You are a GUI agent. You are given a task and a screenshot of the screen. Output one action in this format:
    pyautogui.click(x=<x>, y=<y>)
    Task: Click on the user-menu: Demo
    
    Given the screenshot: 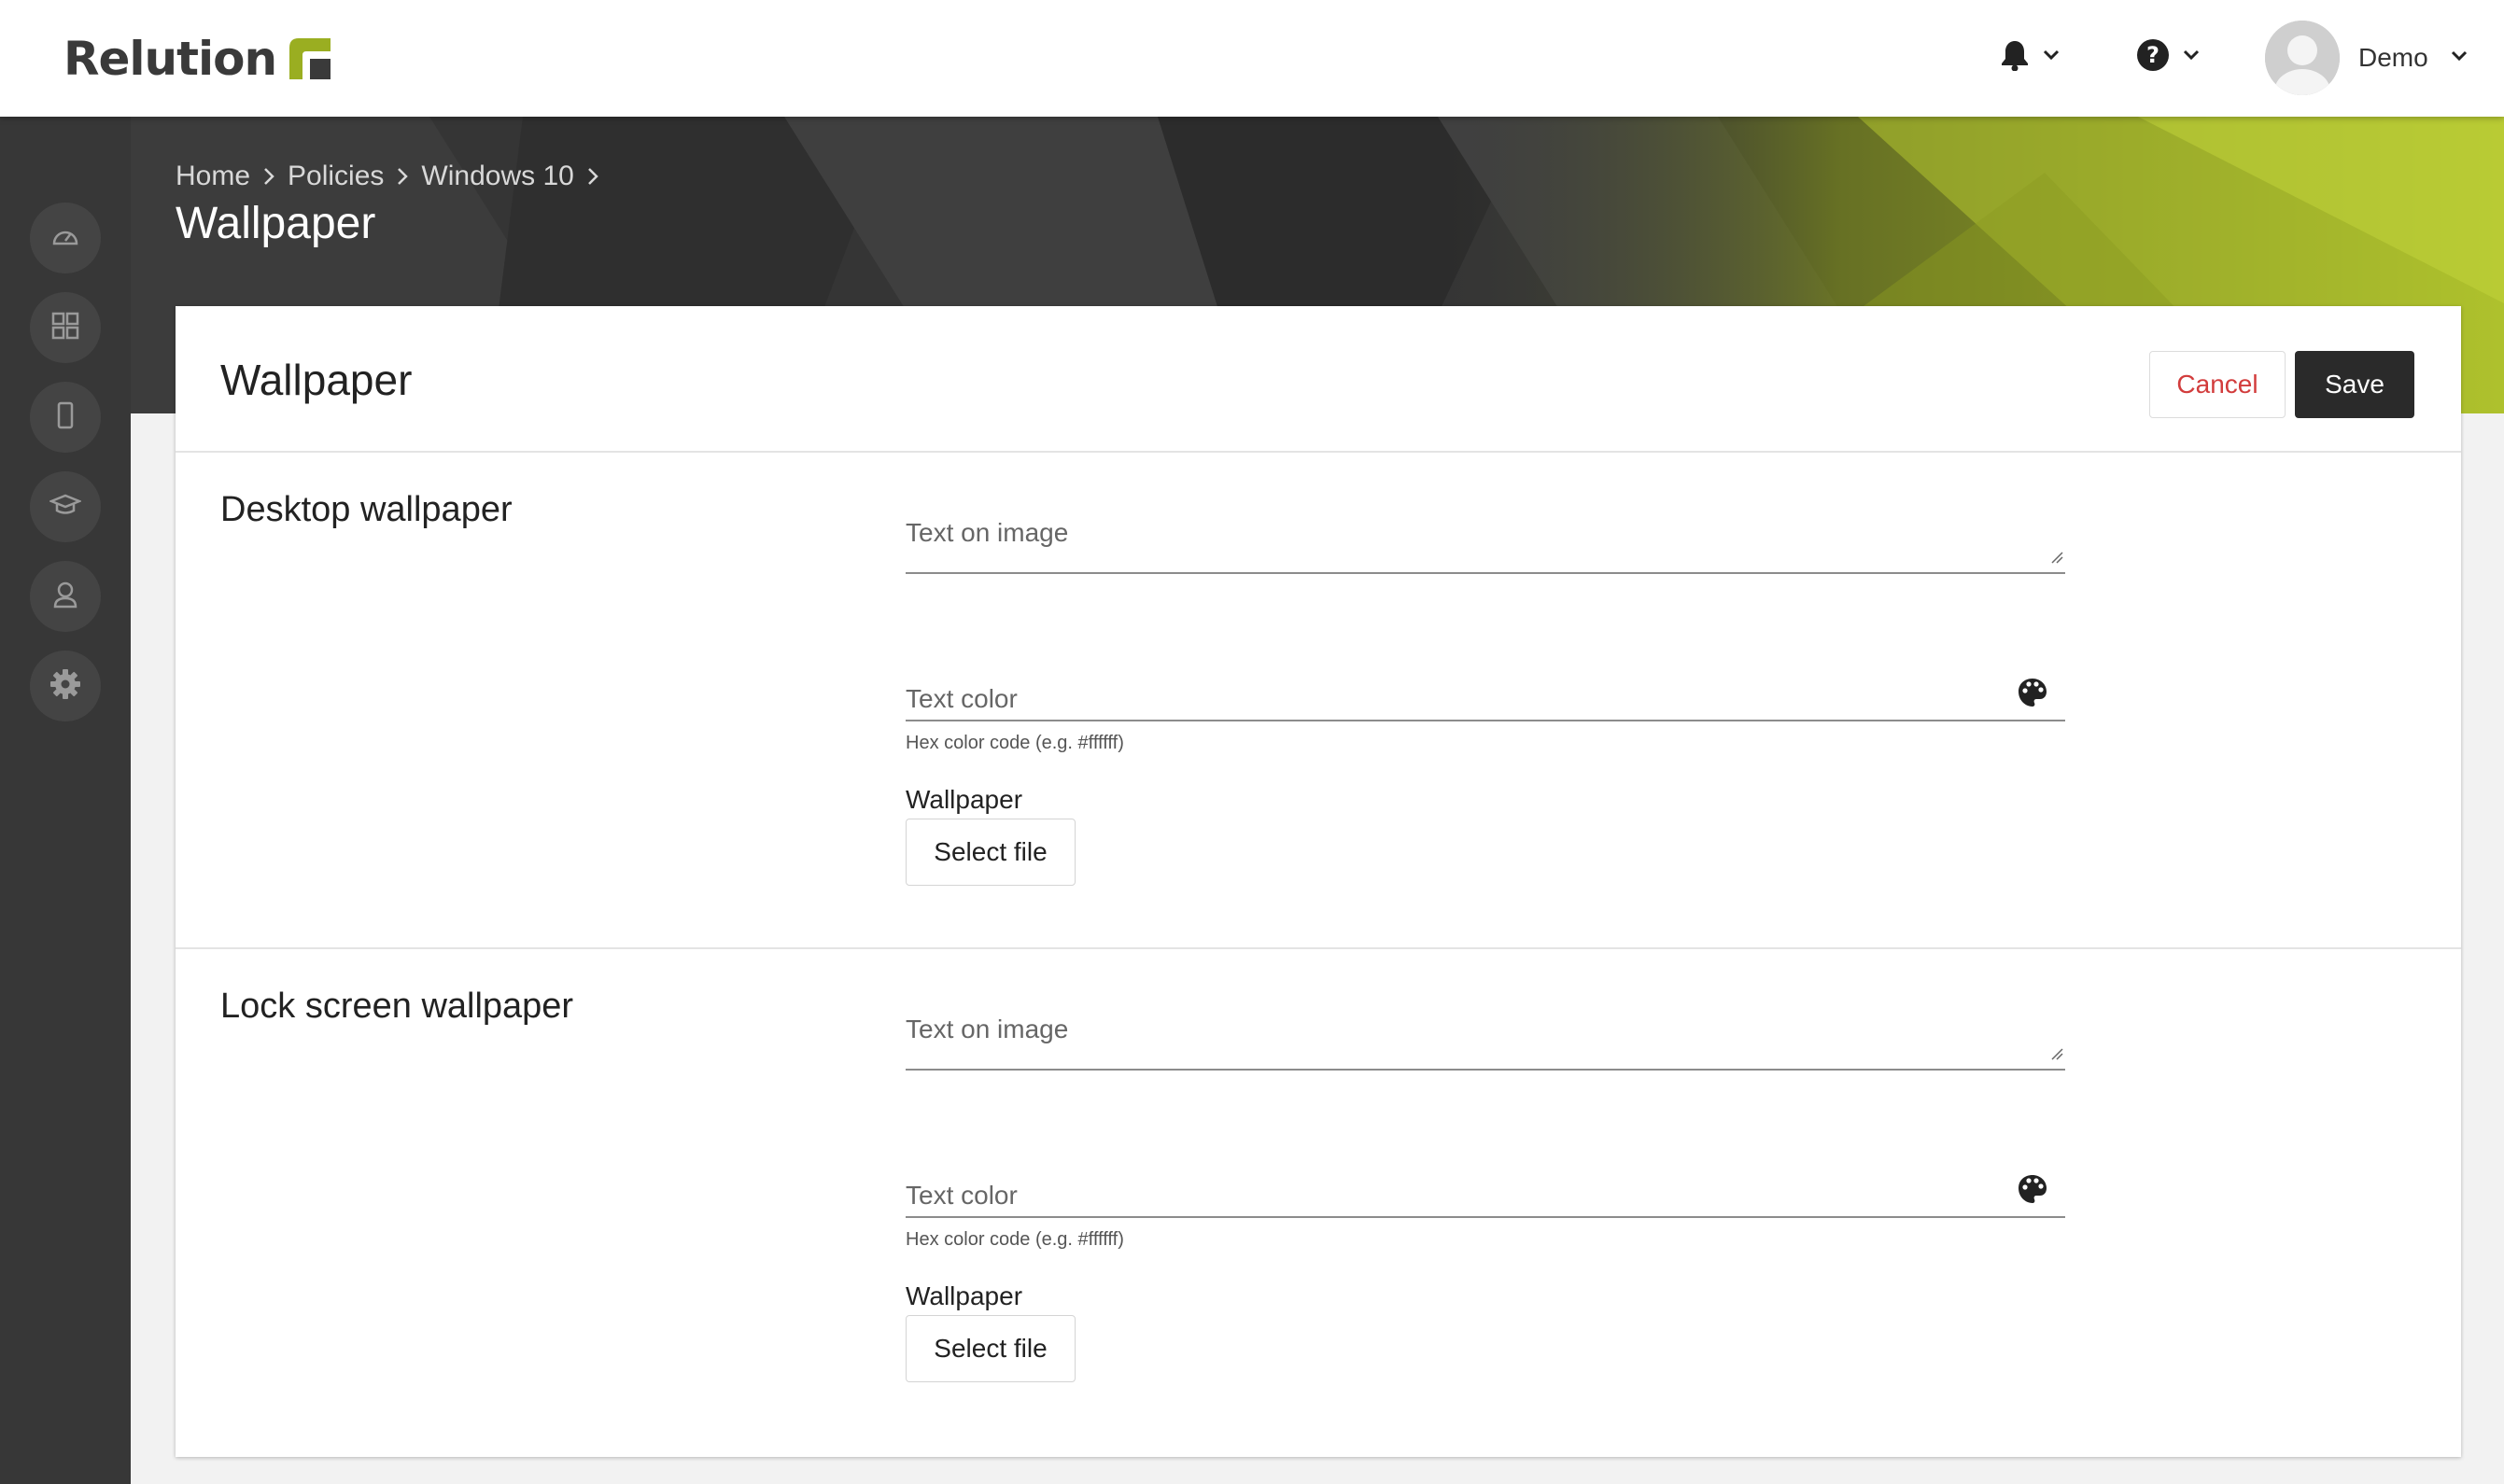 What is the action you would take?
    pyautogui.click(x=2366, y=58)
    